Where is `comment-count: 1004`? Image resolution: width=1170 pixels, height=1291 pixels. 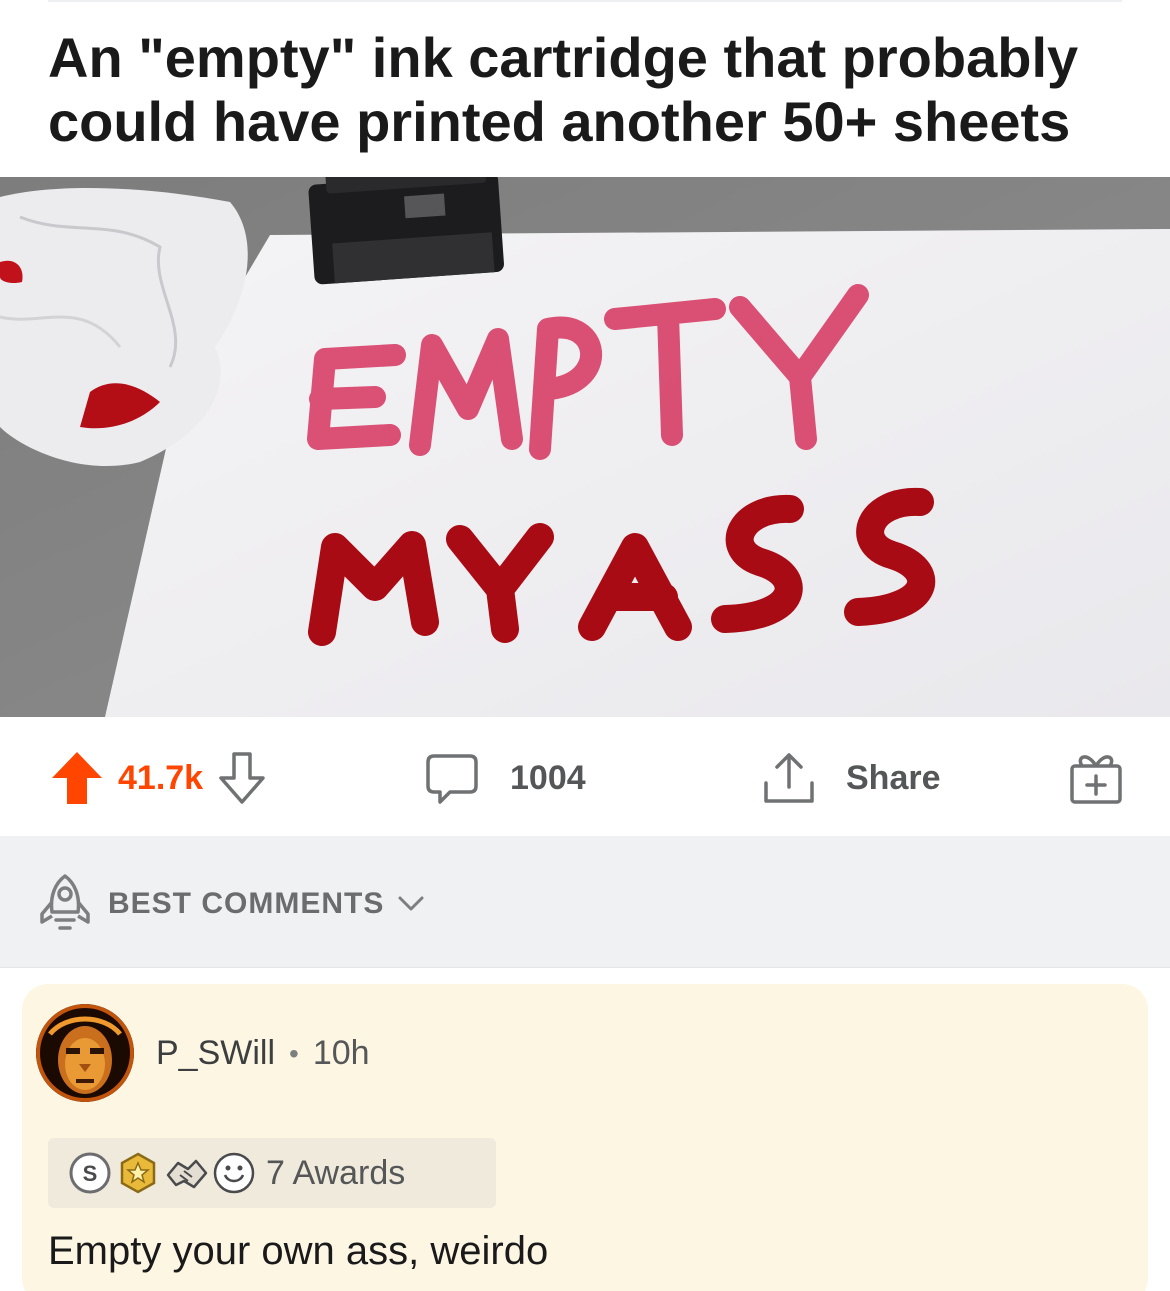 comment-count: 1004 is located at coordinates (548, 777).